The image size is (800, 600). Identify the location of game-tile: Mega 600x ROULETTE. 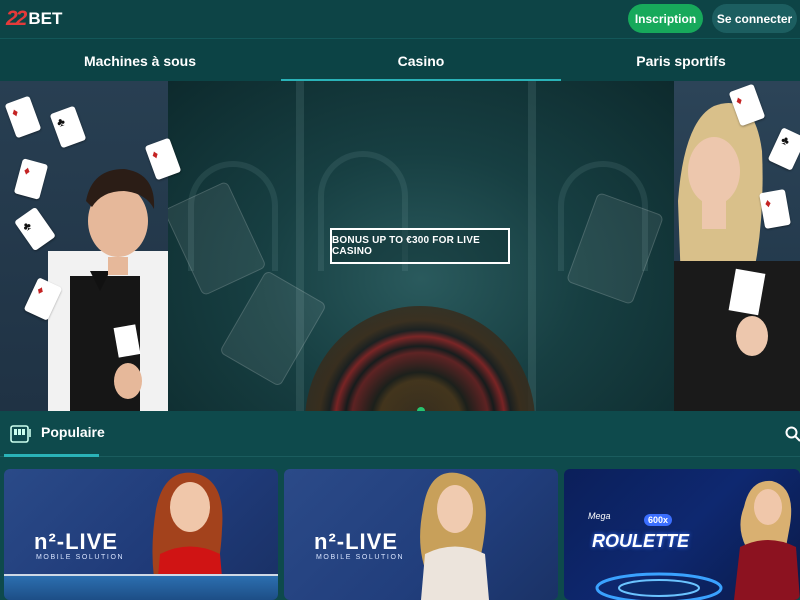
(682, 534).